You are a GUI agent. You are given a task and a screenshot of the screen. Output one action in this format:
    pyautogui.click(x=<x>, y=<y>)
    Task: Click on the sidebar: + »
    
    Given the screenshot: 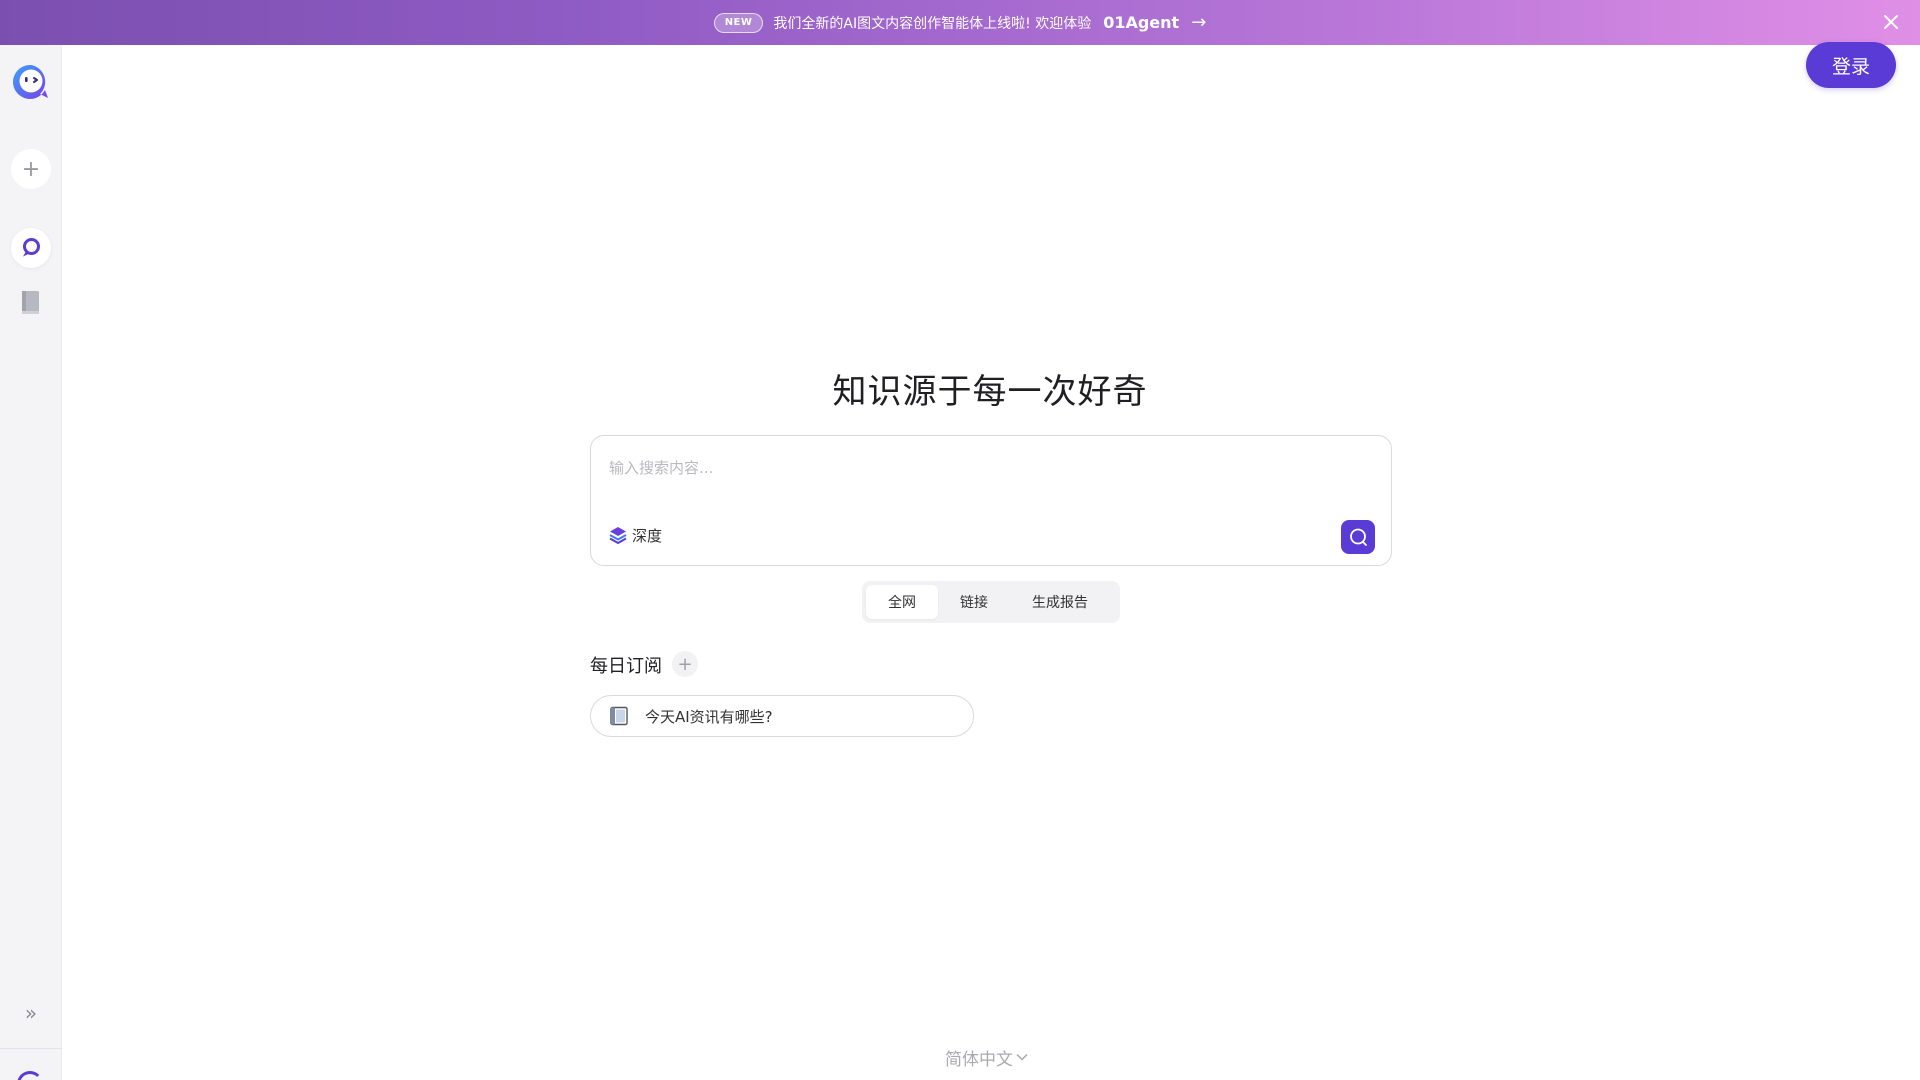 What is the action you would take?
    pyautogui.click(x=31, y=562)
    